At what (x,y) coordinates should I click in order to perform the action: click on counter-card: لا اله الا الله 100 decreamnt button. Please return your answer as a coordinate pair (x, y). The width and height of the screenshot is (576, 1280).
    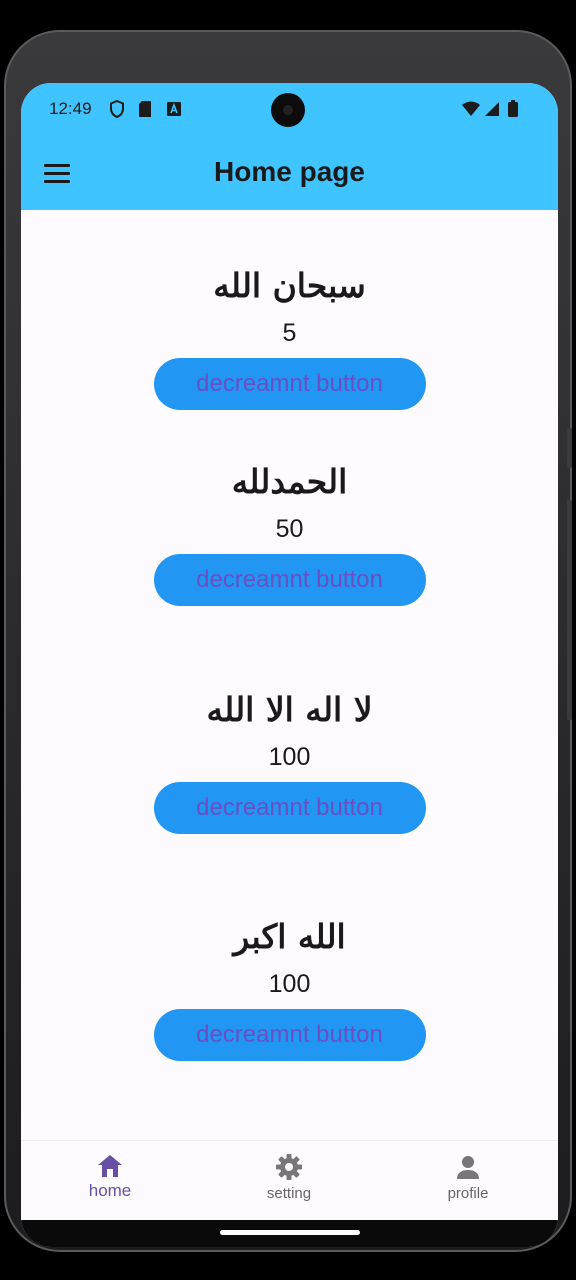
    Looking at the image, I should click on (289, 761).